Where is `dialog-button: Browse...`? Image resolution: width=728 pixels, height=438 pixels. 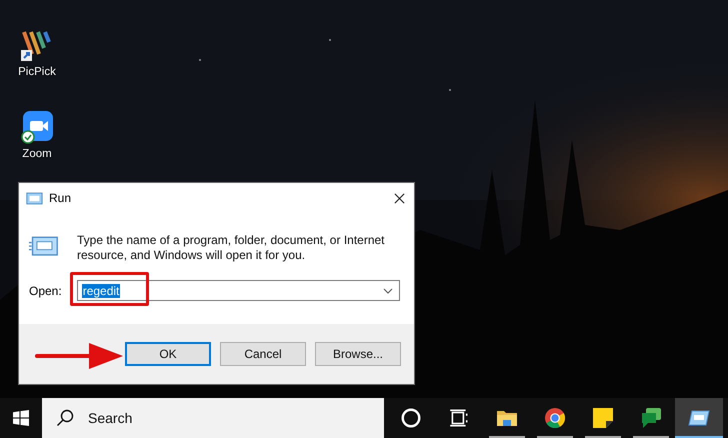 dialog-button: Browse... is located at coordinates (358, 354).